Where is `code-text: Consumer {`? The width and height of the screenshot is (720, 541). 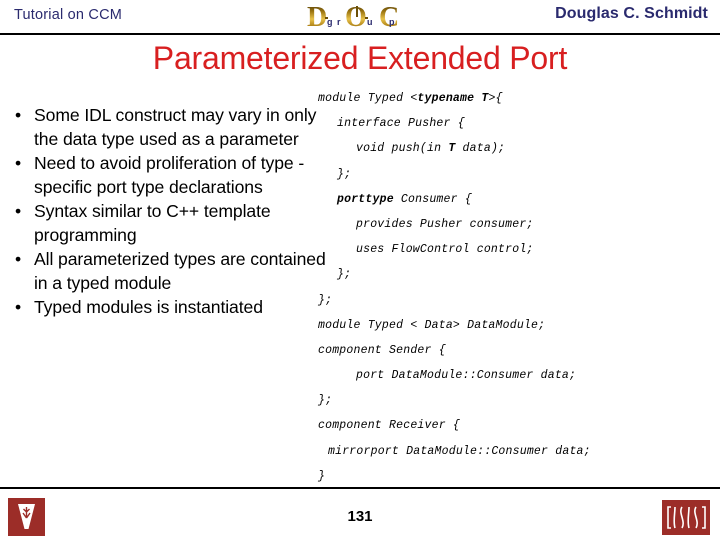
code-text: Consumer { is located at coordinates (432, 199).